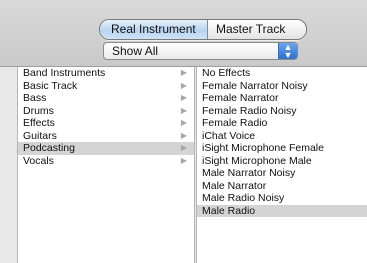 The image size is (367, 263). What do you see at coordinates (40, 135) in the screenshot?
I see `category-label: Guitars` at bounding box center [40, 135].